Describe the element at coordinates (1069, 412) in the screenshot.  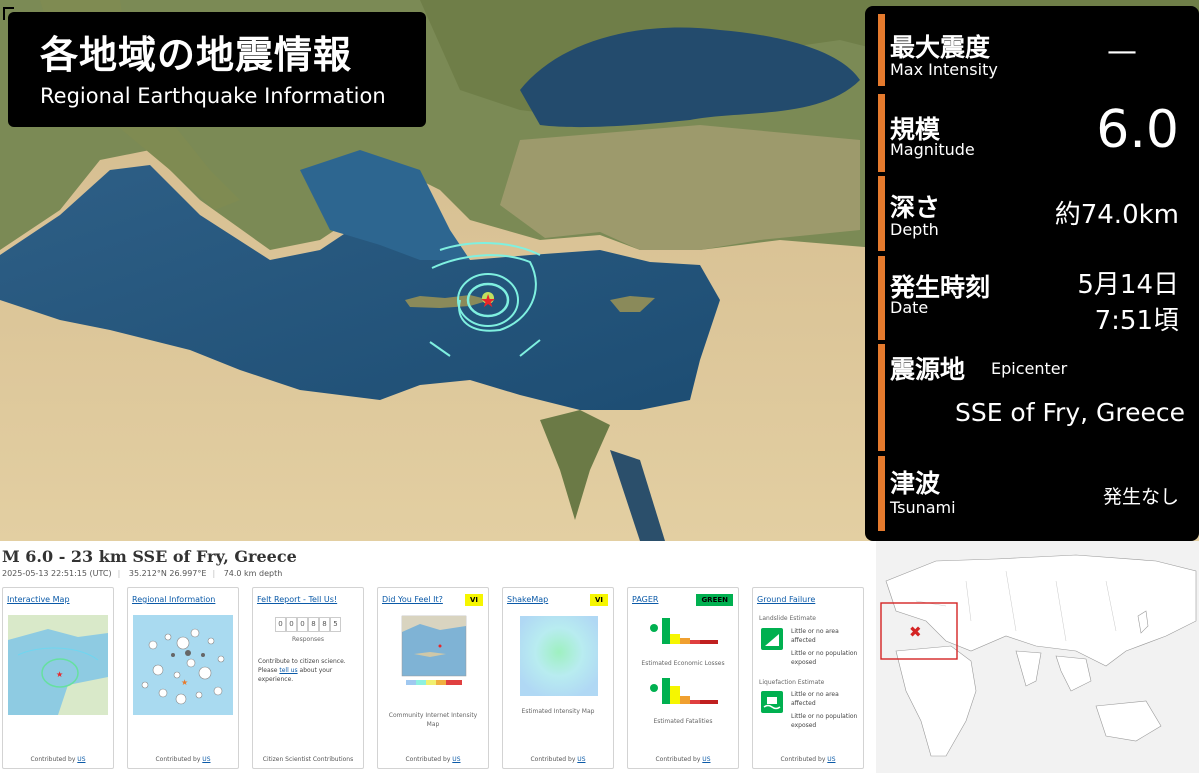
I see `epicenter-value: SSE of Fry, Greece` at that location.